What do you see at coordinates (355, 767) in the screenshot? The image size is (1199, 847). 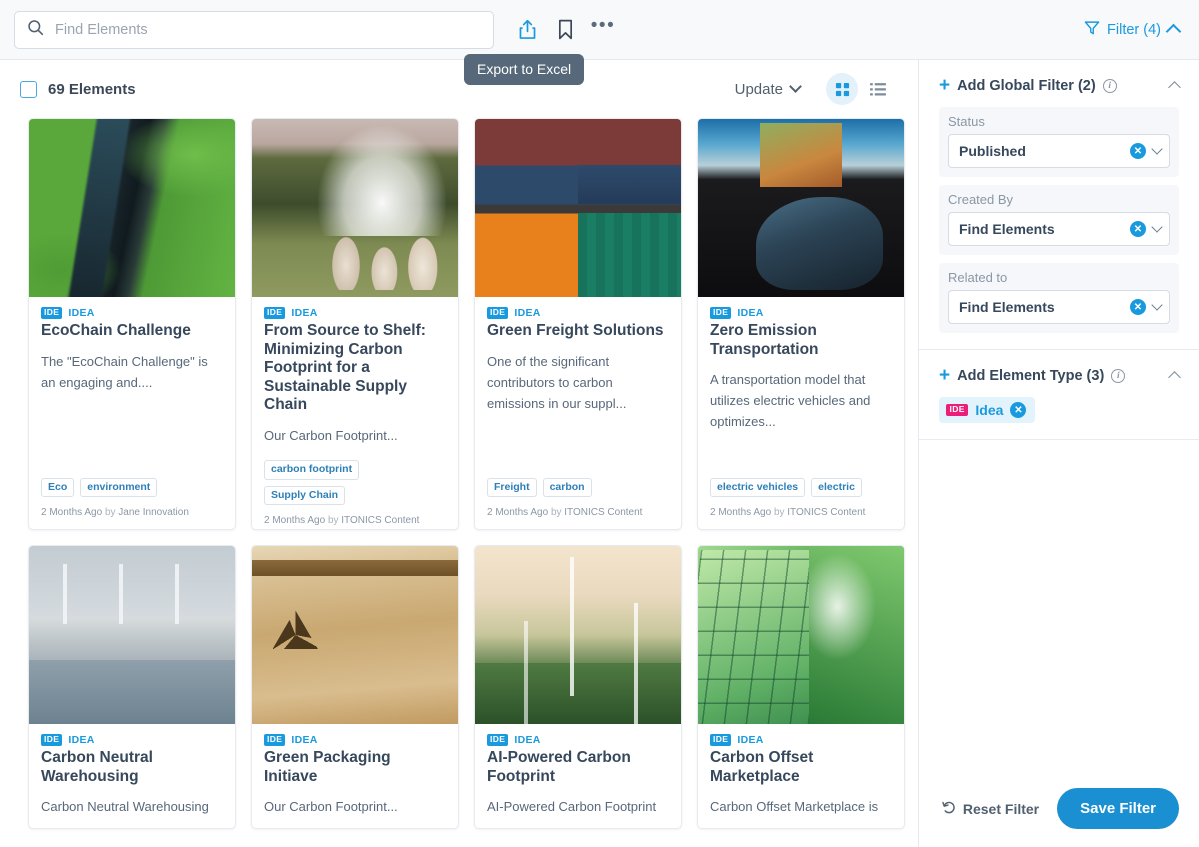 I see `card-title: Green Packaging Initiave` at bounding box center [355, 767].